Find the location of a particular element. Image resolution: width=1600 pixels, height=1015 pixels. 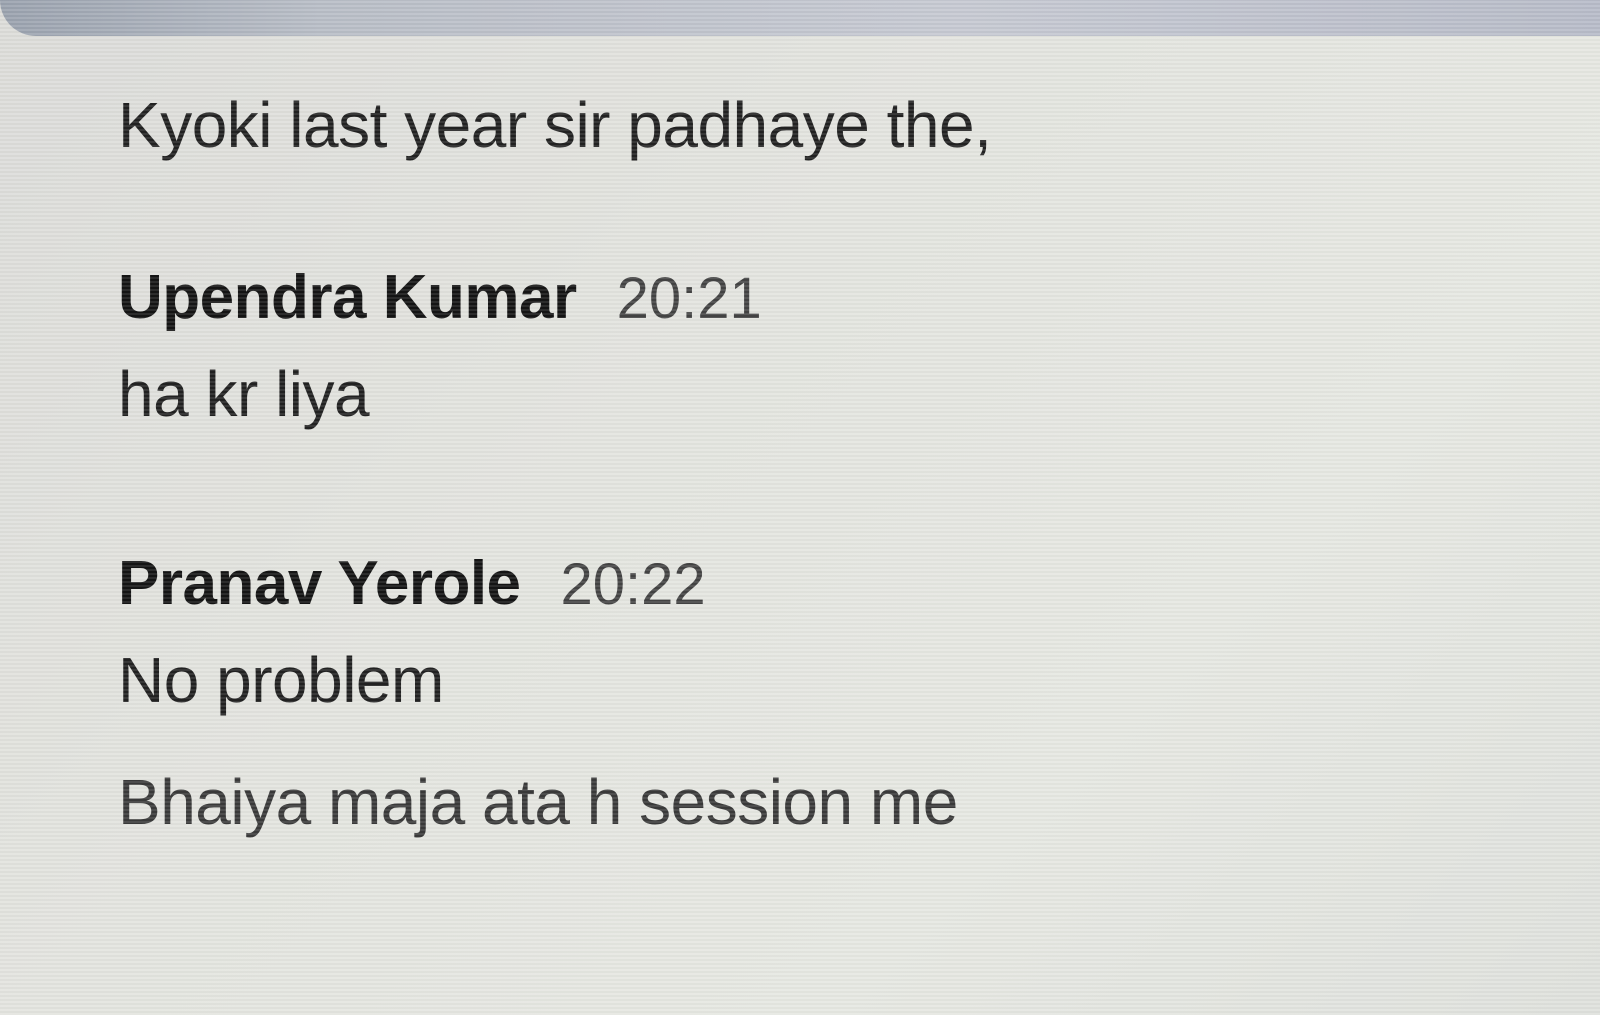

message-group: Upendra Kumar 20:21 ha kr liya is located at coordinates (768, 345).